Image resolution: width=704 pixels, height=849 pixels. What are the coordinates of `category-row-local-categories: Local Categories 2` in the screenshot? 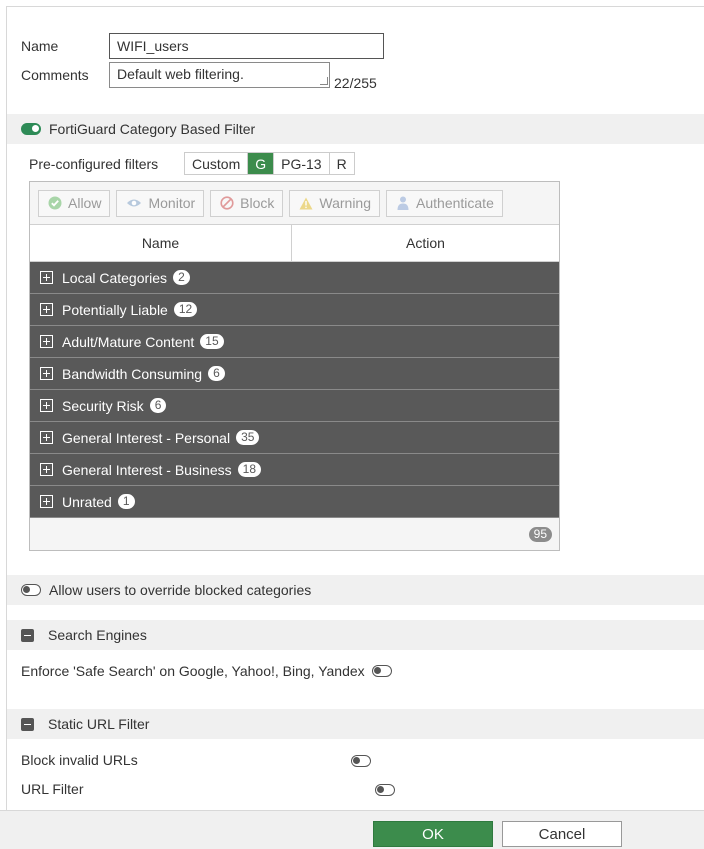 It's located at (294, 278).